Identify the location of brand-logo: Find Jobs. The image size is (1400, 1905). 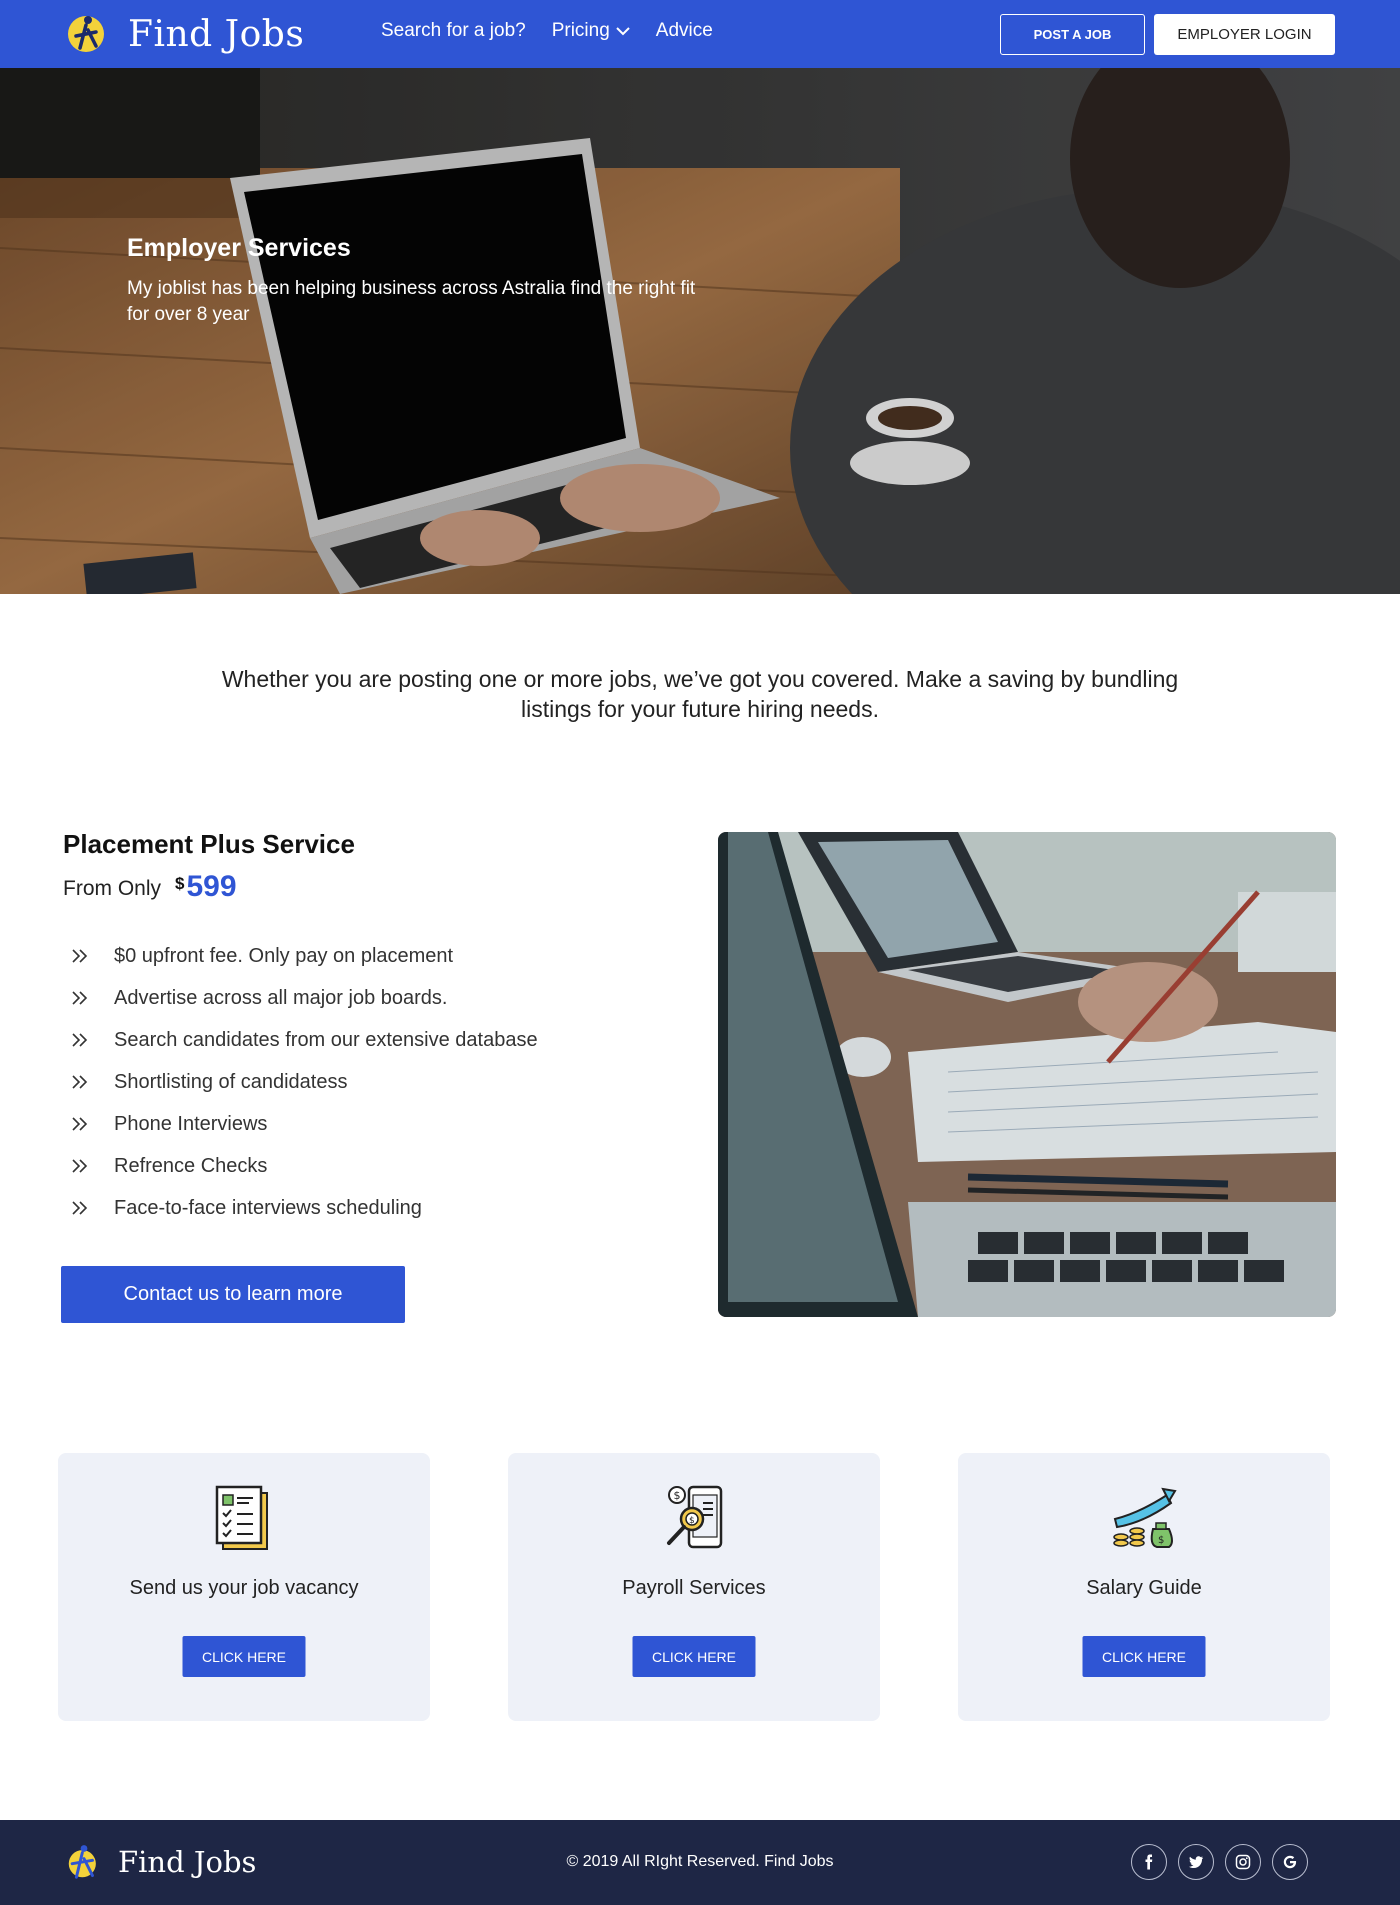
(183, 34).